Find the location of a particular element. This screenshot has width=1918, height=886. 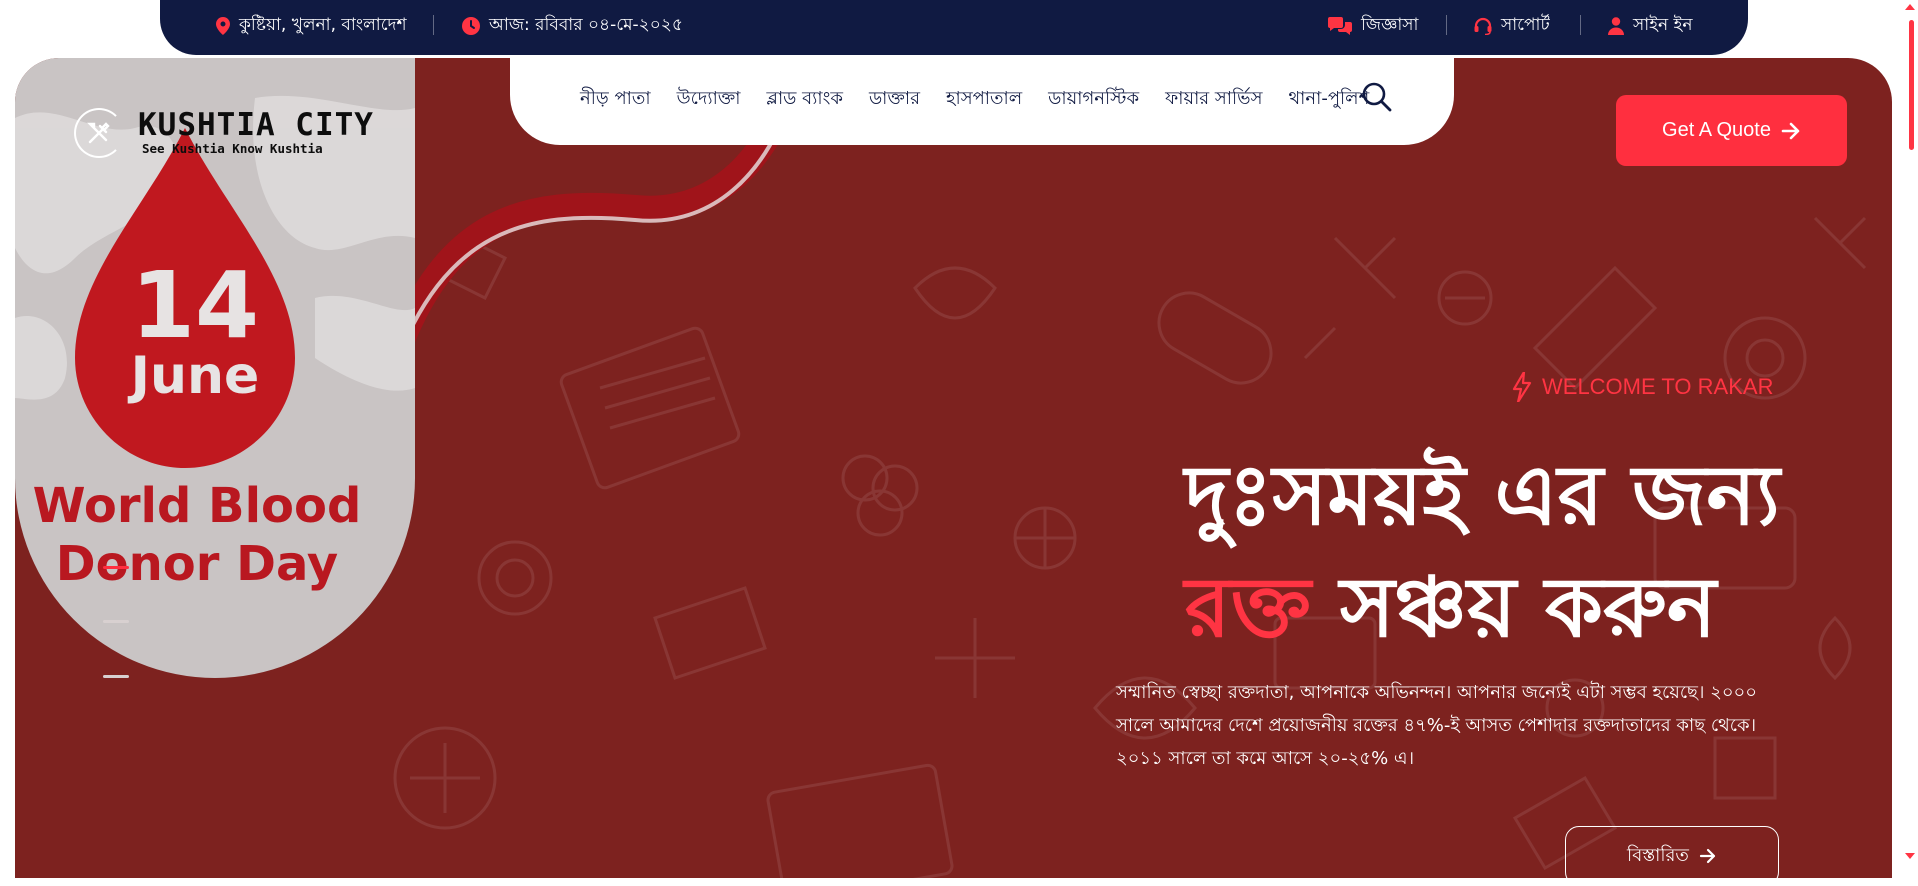

nav-item-entrepreneur: উদ্যোক্তা is located at coordinates (709, 99).